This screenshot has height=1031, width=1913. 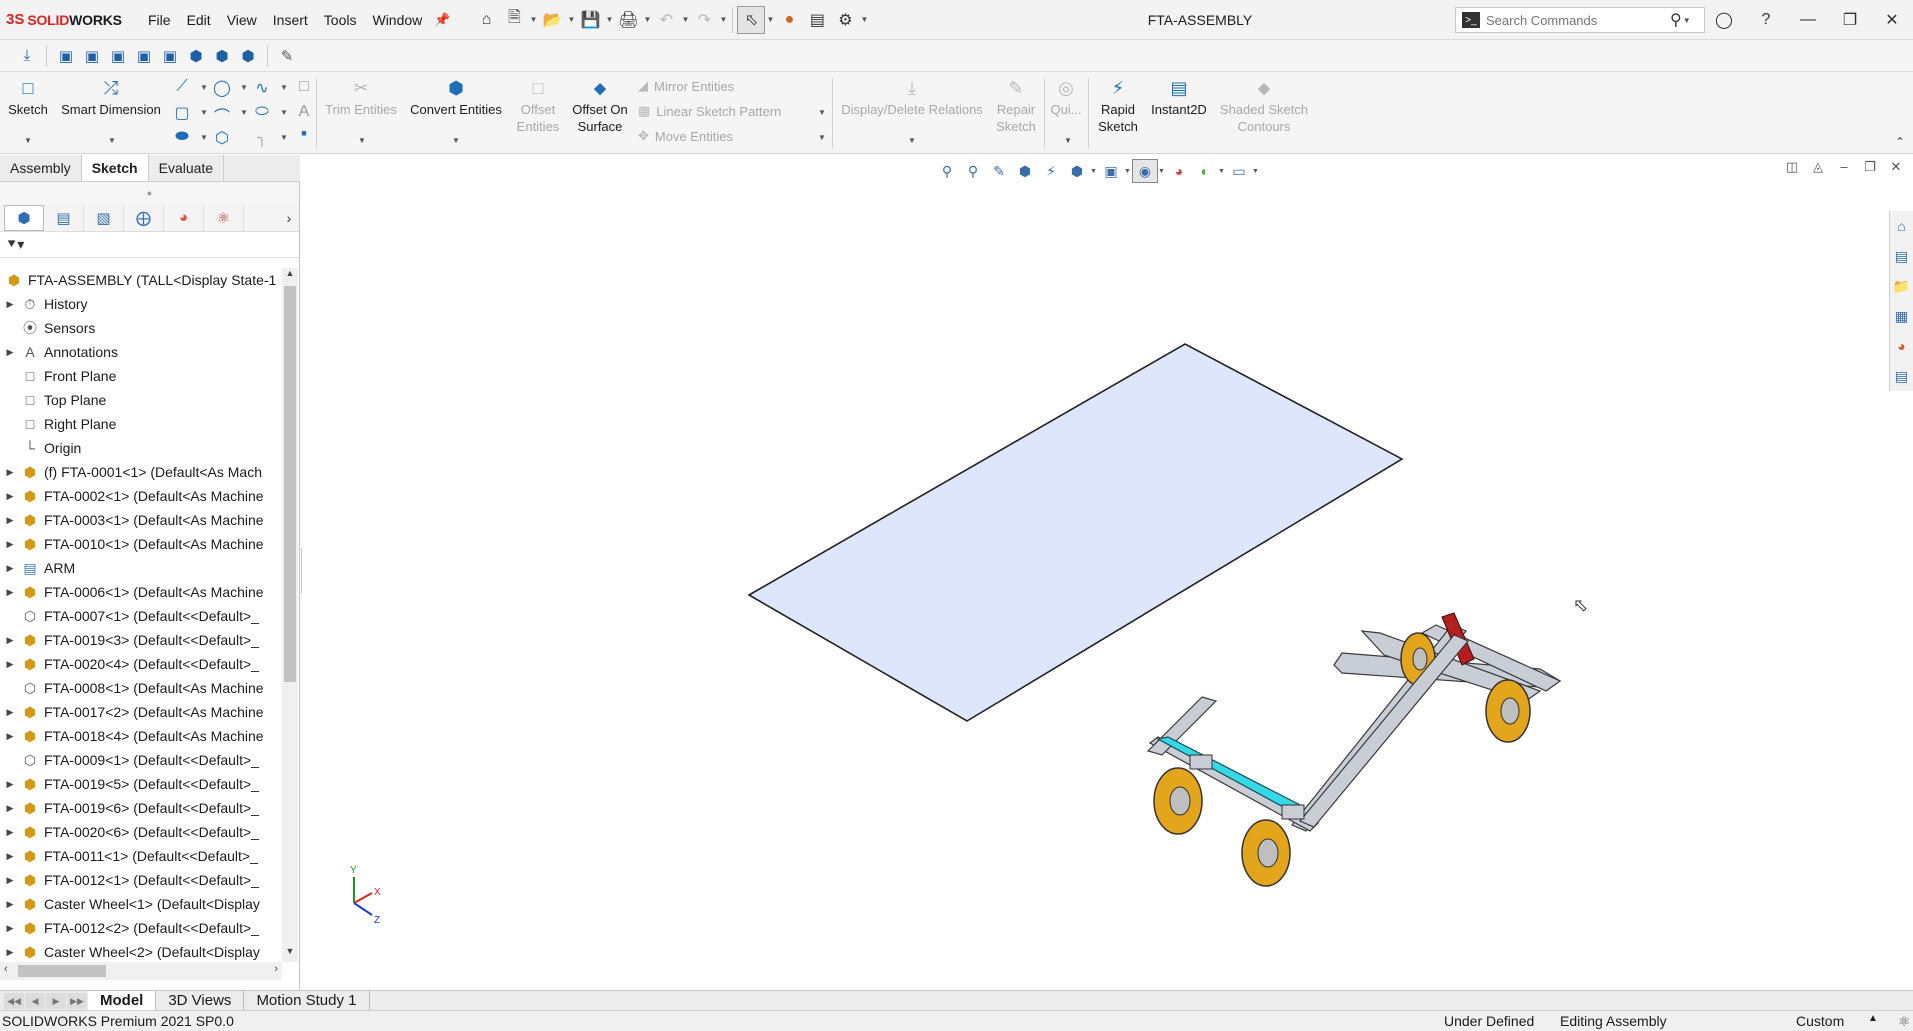 I want to click on quick-snaps-dropdown-icon: ▼, so click(x=1068, y=140).